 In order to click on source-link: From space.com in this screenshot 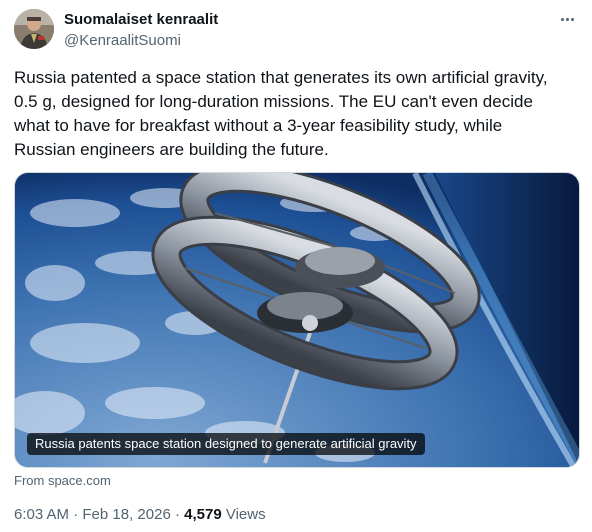, I will do `click(62, 480)`.